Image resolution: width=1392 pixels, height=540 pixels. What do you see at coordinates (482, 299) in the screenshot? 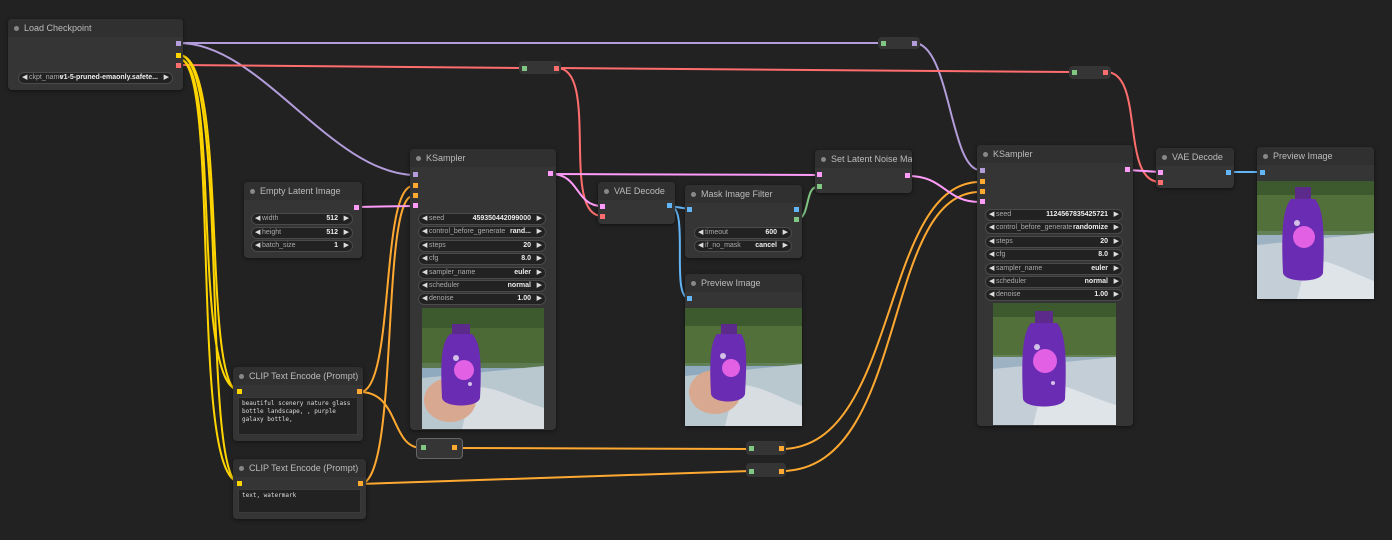
I see `denoise-widget: ◀ denoise 1.00 ▶` at bounding box center [482, 299].